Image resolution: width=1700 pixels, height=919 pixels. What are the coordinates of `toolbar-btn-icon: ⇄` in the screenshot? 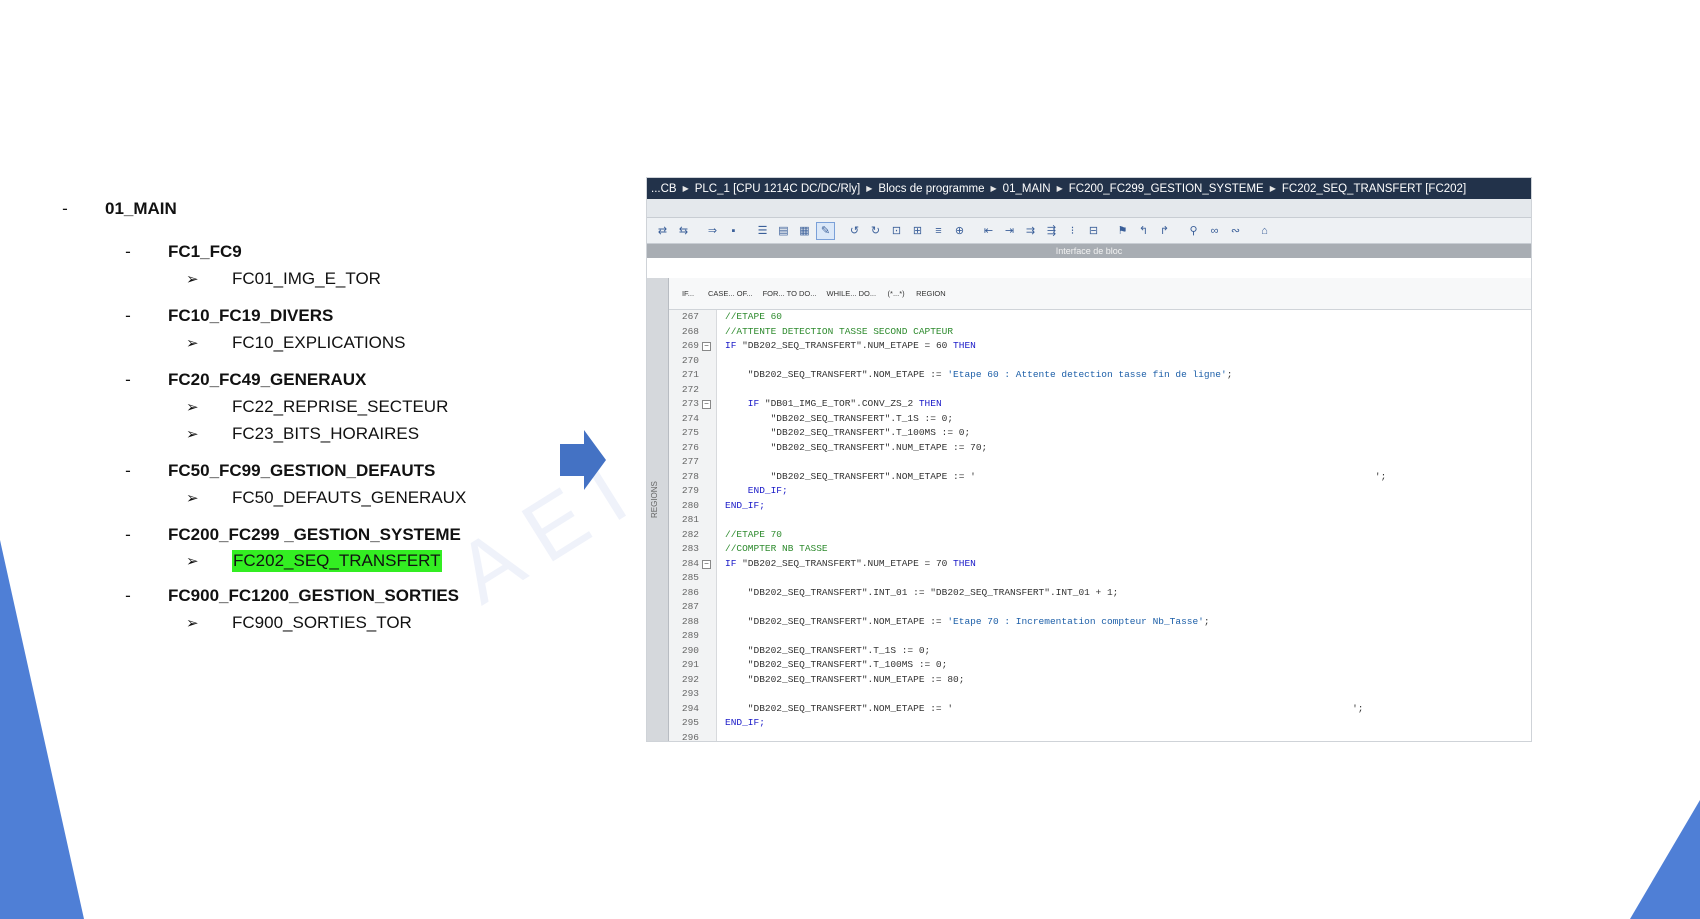 It's located at (662, 231).